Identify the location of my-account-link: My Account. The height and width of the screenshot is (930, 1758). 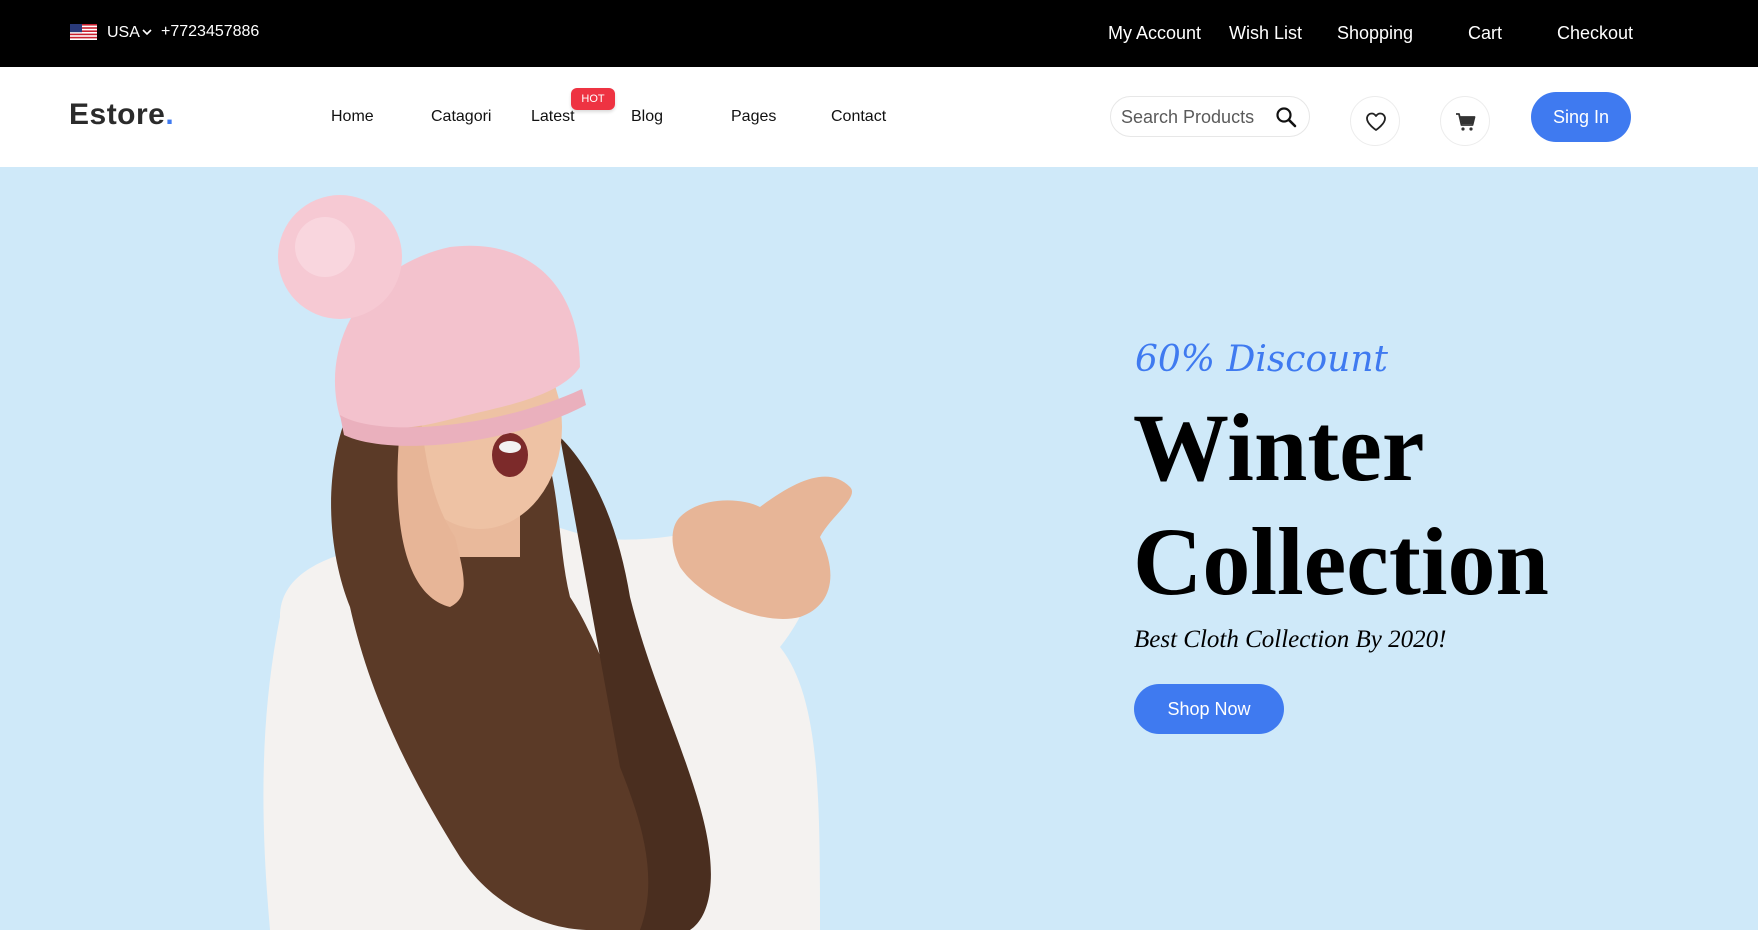
(1154, 33).